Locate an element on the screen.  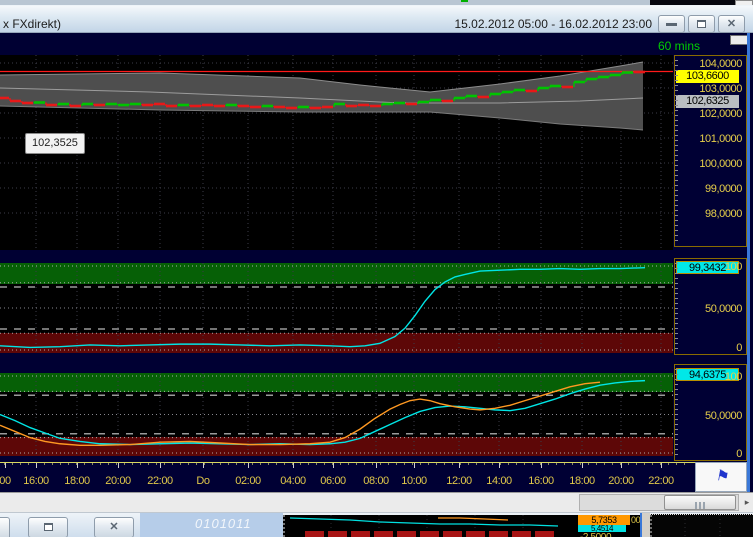
axis-label: 50,0000 is located at coordinates (723, 416).